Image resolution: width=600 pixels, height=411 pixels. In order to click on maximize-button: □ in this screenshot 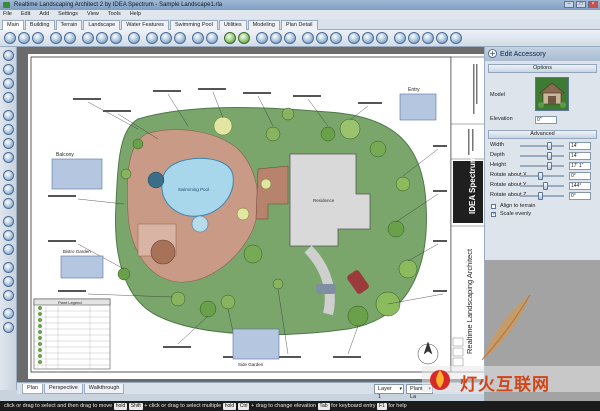, I will do `click(581, 4)`.